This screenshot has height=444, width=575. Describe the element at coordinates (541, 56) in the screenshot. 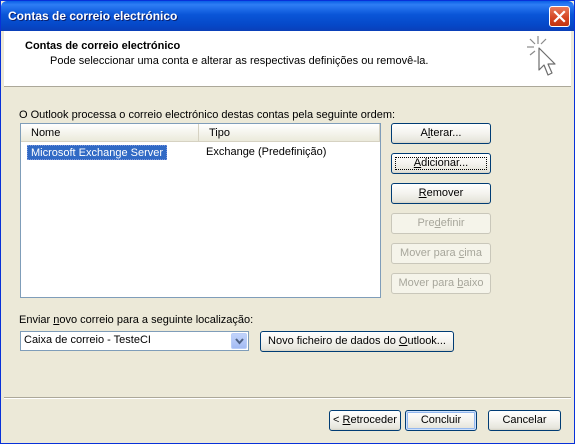

I see `cursor-sparkle-icon` at that location.